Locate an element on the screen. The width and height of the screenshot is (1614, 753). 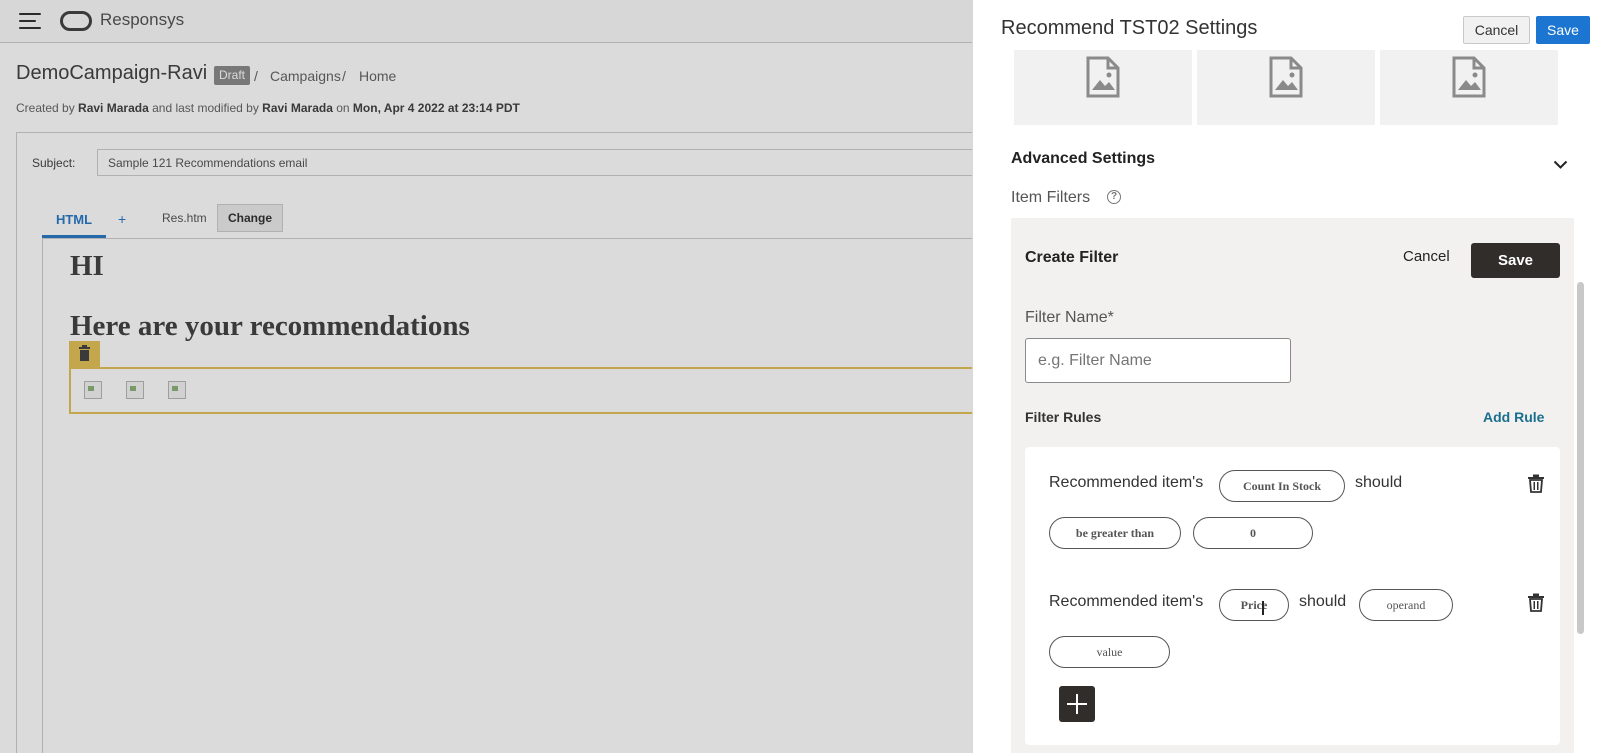
panel-cancel-button: Cancel is located at coordinates (1496, 30).